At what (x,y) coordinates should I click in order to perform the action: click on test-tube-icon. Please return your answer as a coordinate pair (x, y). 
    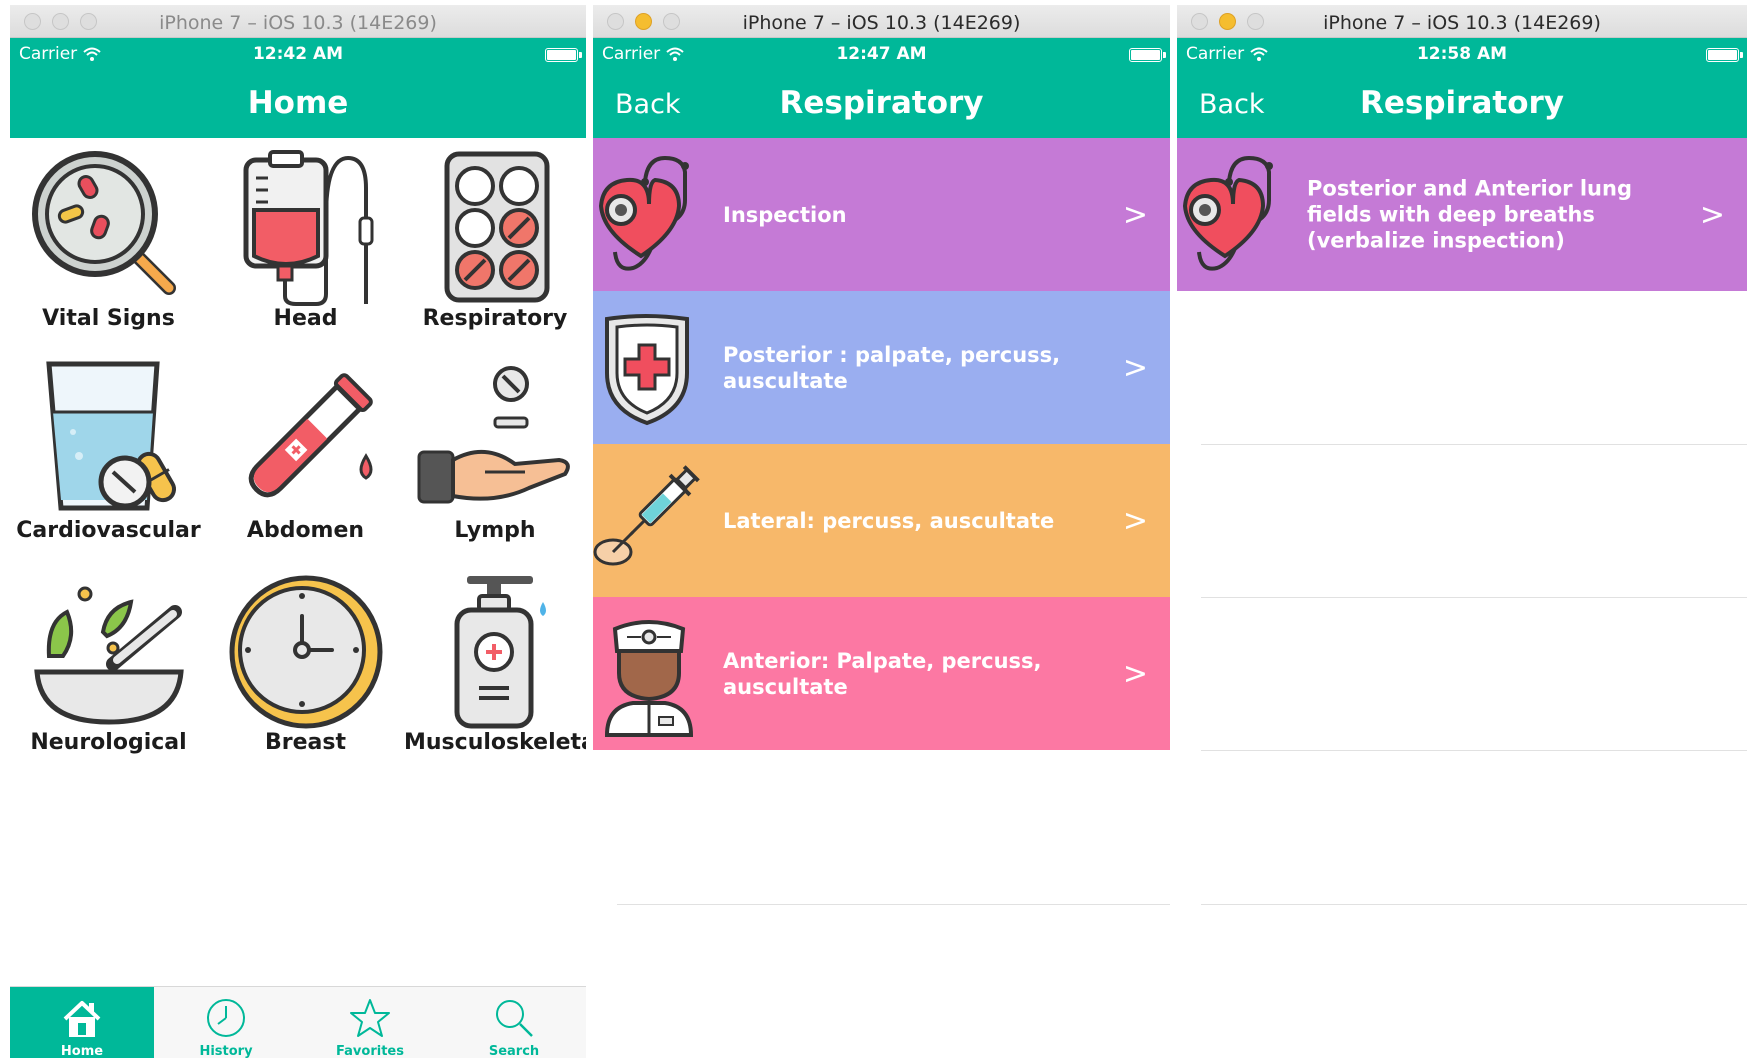
    Looking at the image, I should click on (310, 435).